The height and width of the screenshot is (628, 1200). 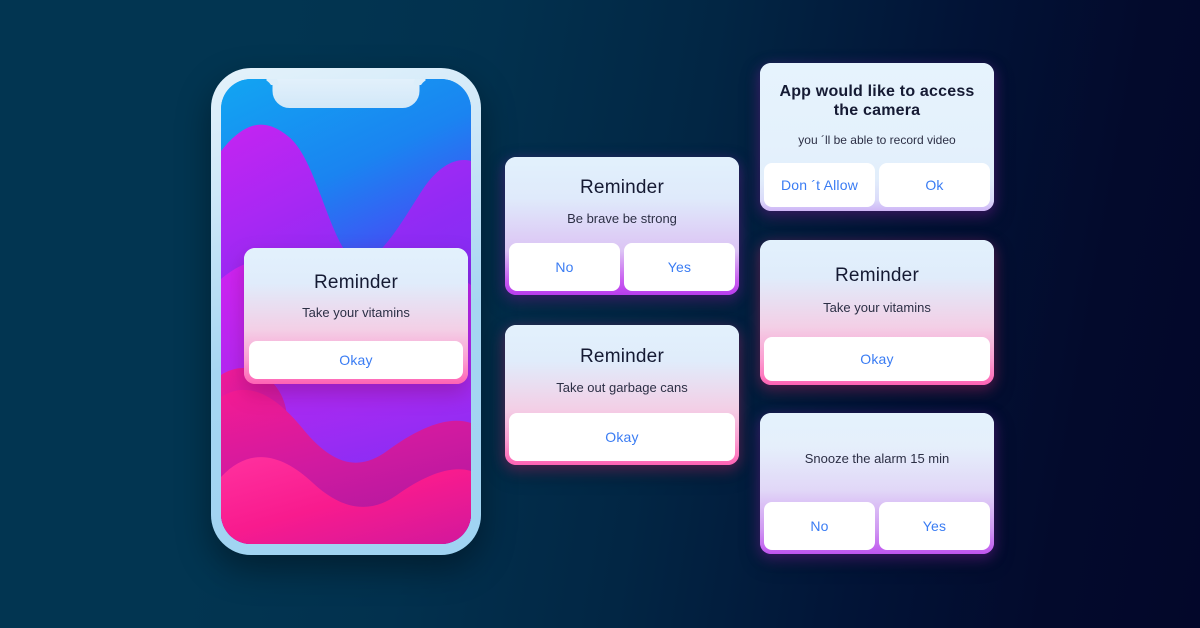 I want to click on ok-button: Ok, so click(x=934, y=185).